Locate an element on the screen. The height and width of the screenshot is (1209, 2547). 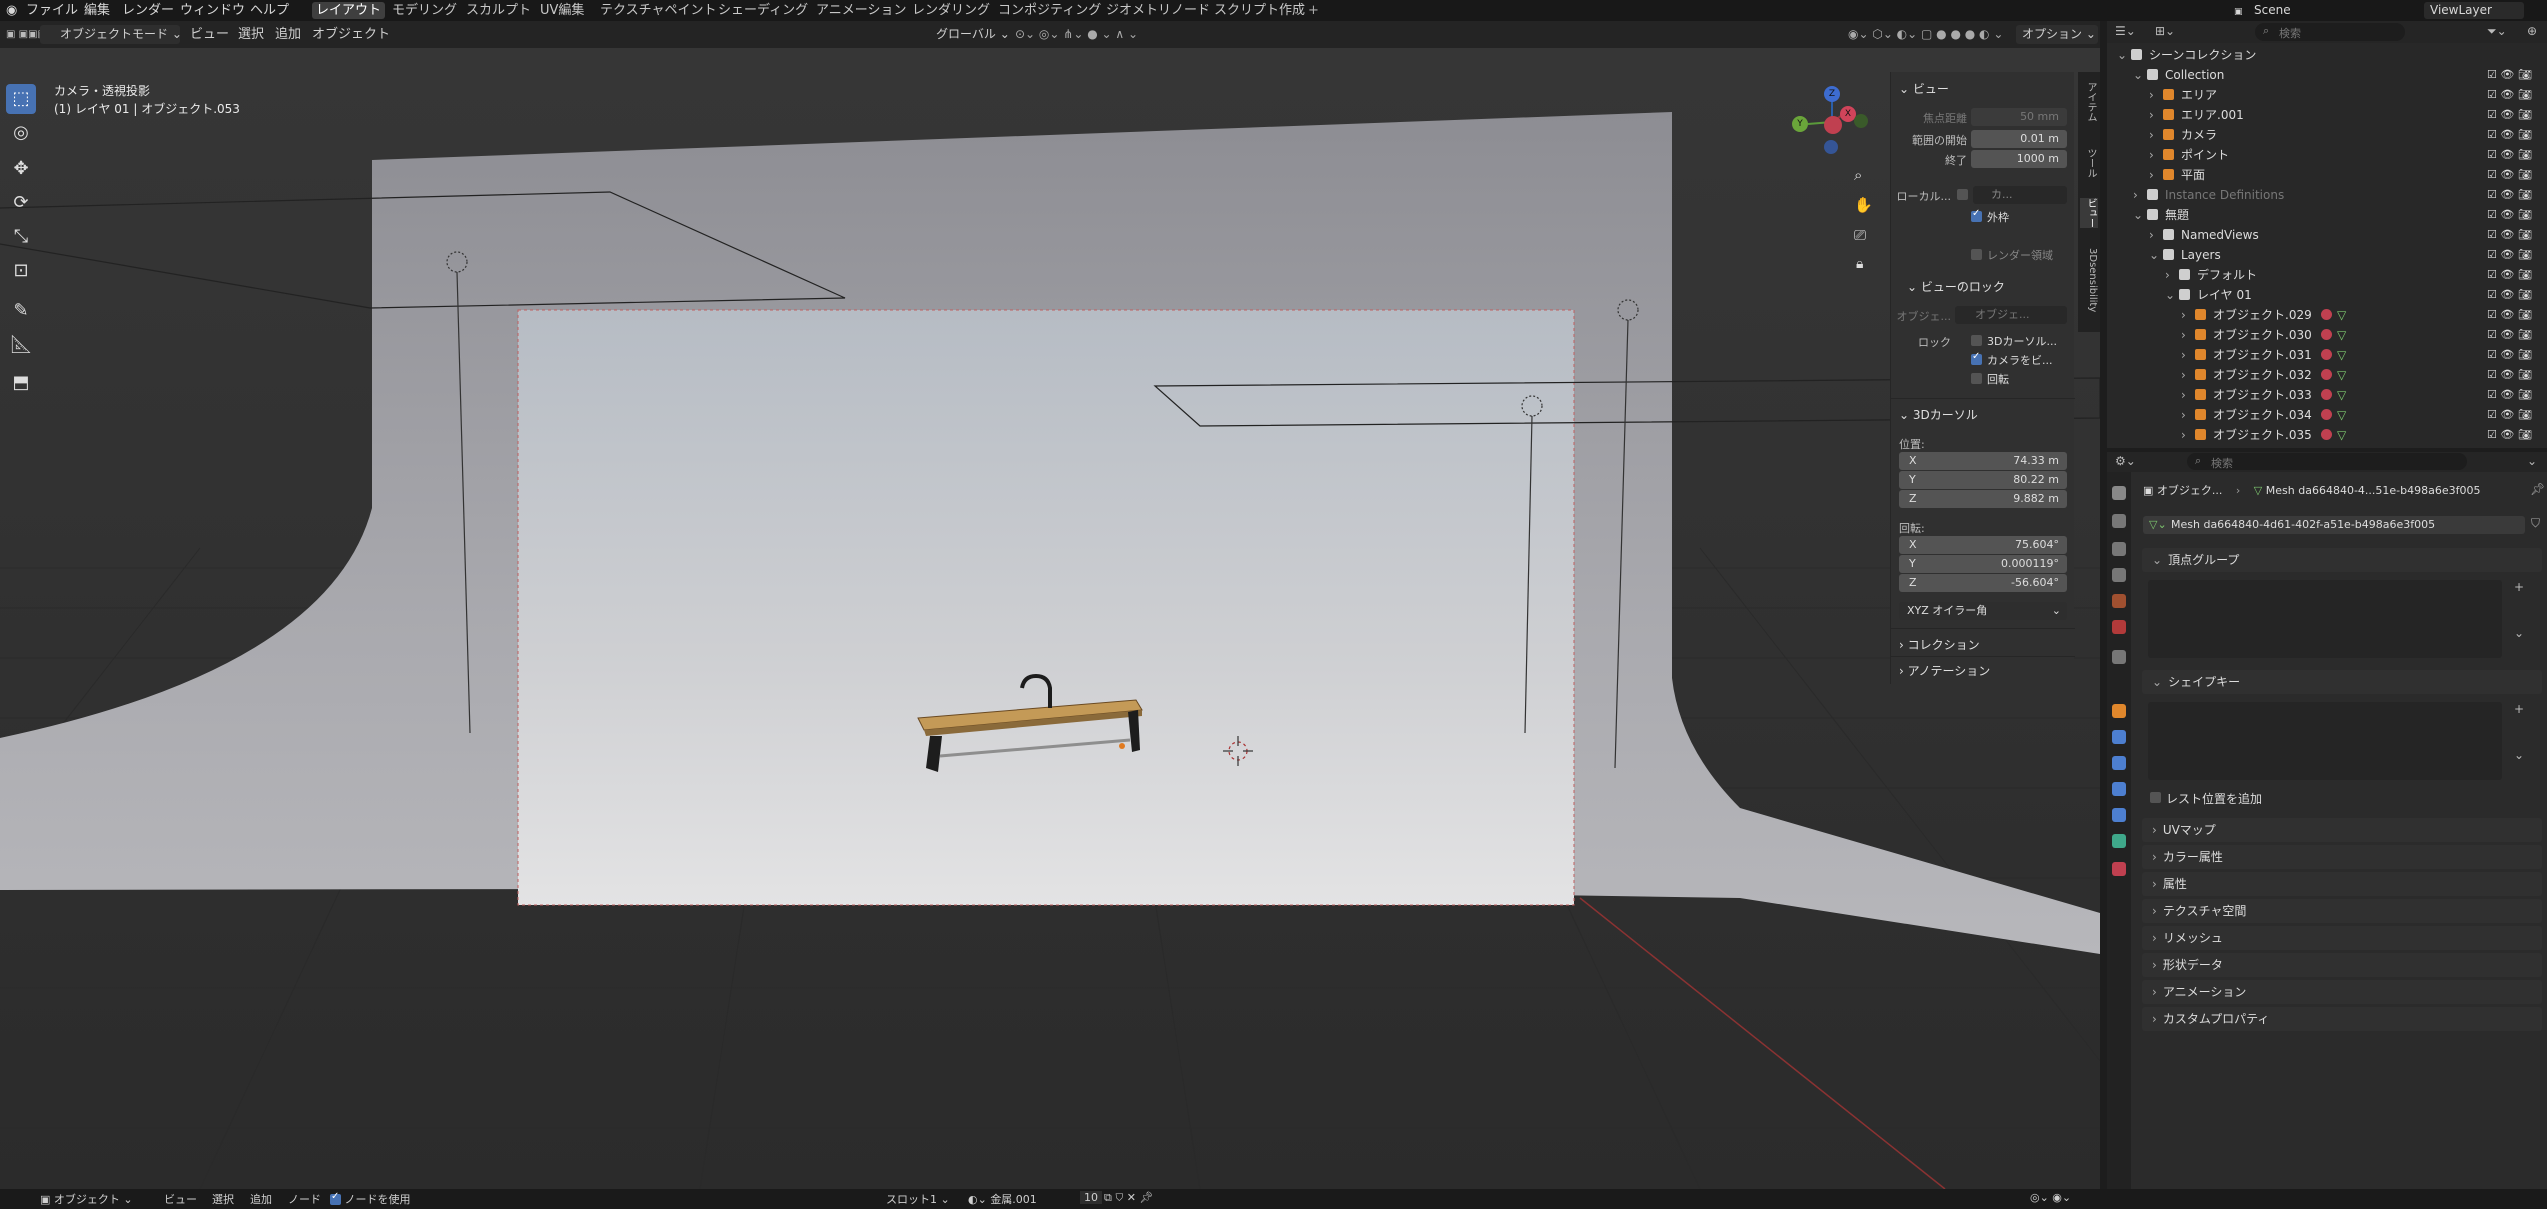
object-tab-icon is located at coordinates (2119, 711).